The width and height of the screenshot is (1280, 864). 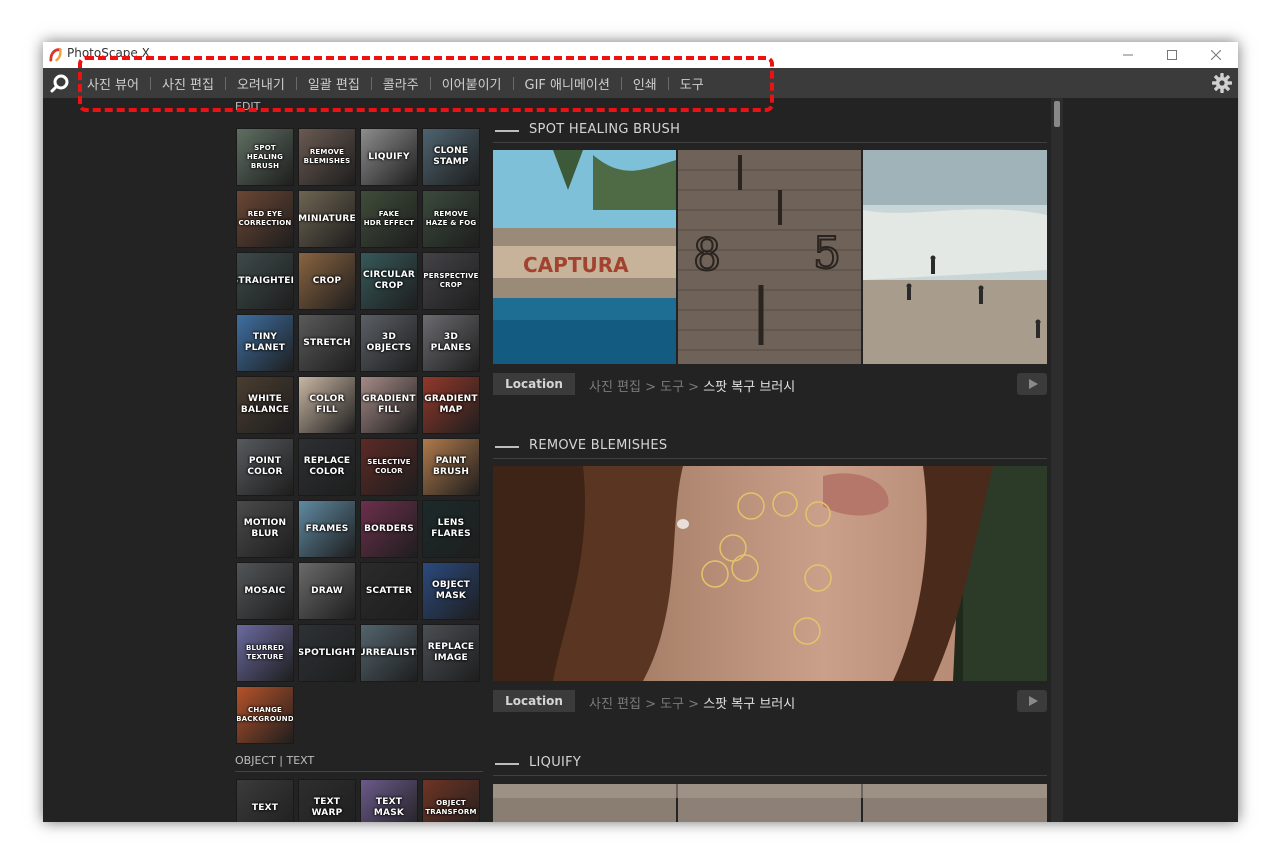 What do you see at coordinates (1057, 460) in the screenshot?
I see `vertical-scrollbar` at bounding box center [1057, 460].